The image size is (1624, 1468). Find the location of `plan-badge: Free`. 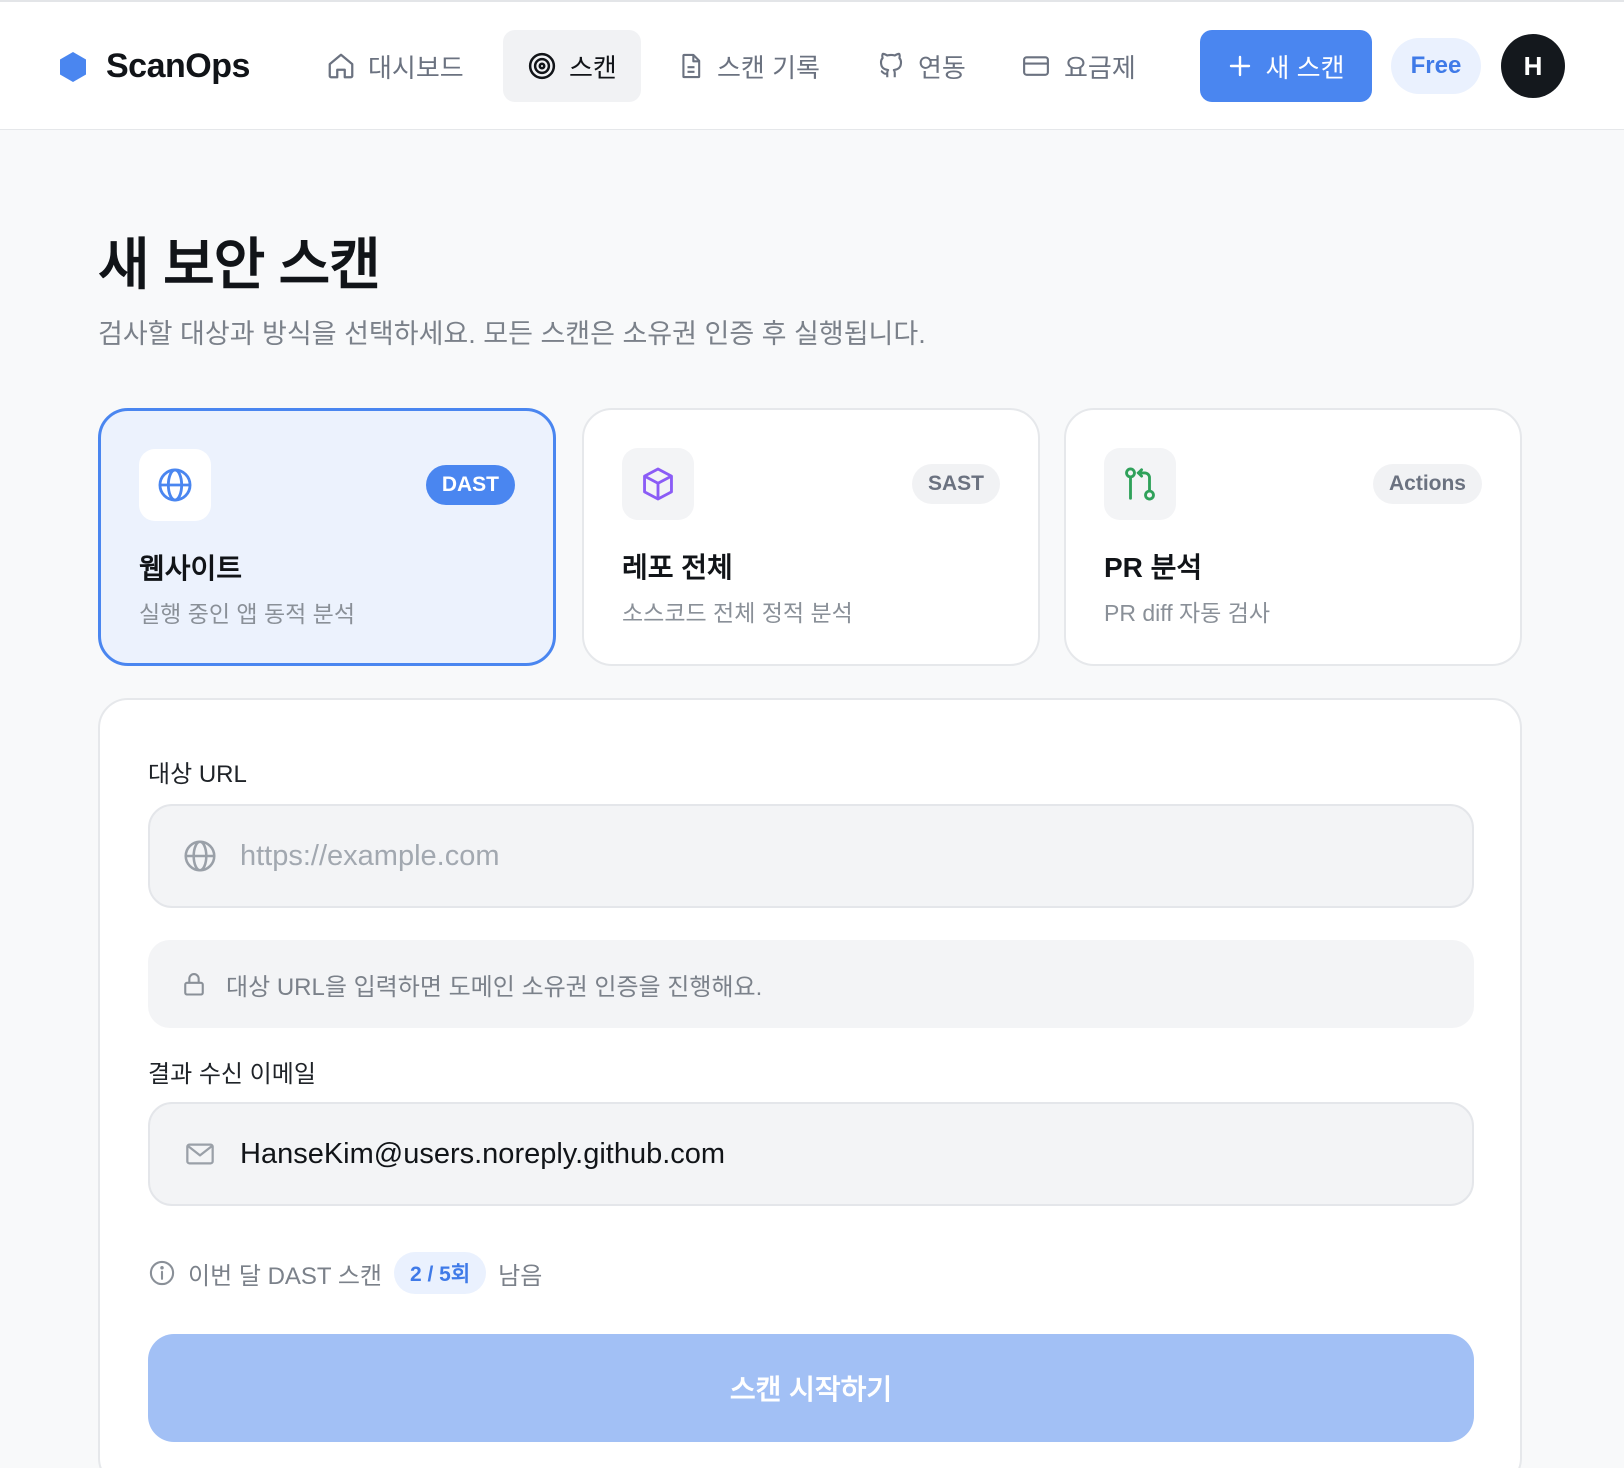

plan-badge: Free is located at coordinates (1436, 66).